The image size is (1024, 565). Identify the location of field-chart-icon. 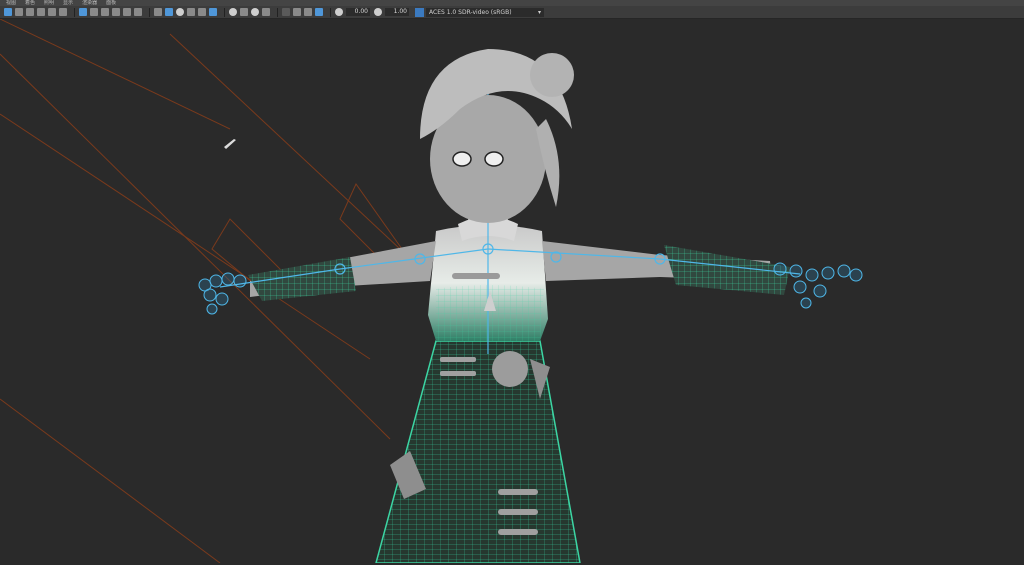
(127, 12).